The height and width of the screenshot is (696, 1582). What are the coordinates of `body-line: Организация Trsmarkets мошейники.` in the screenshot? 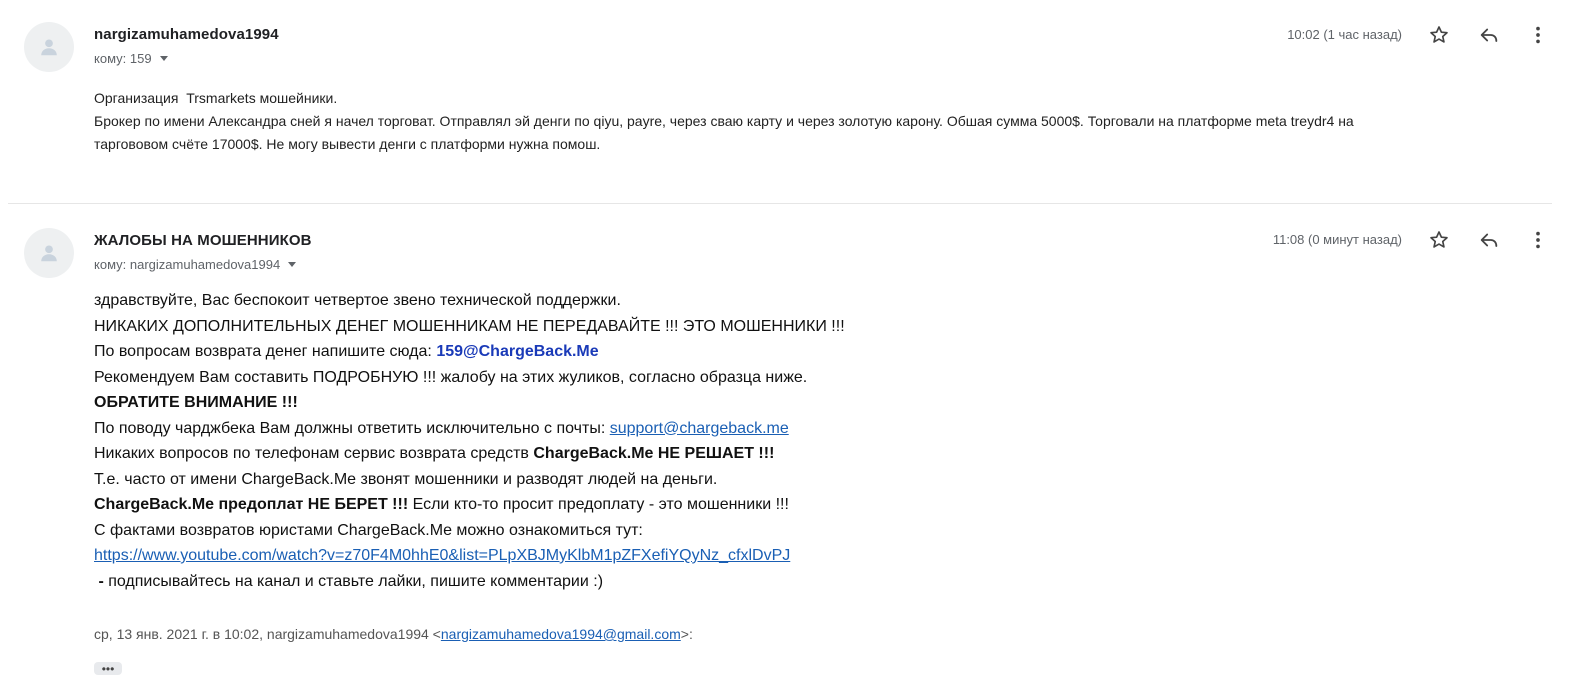 It's located at (216, 98).